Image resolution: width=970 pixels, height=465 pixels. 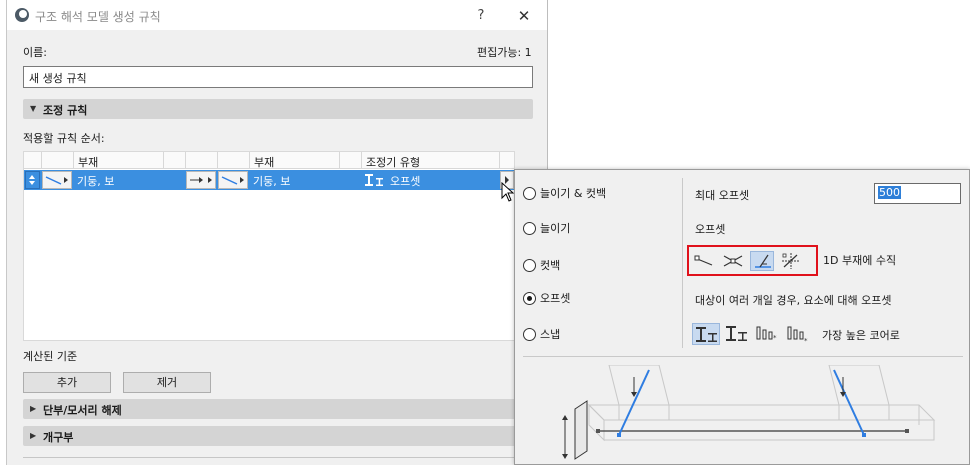 I want to click on adjuster-cell: 오프셋, so click(x=431, y=180).